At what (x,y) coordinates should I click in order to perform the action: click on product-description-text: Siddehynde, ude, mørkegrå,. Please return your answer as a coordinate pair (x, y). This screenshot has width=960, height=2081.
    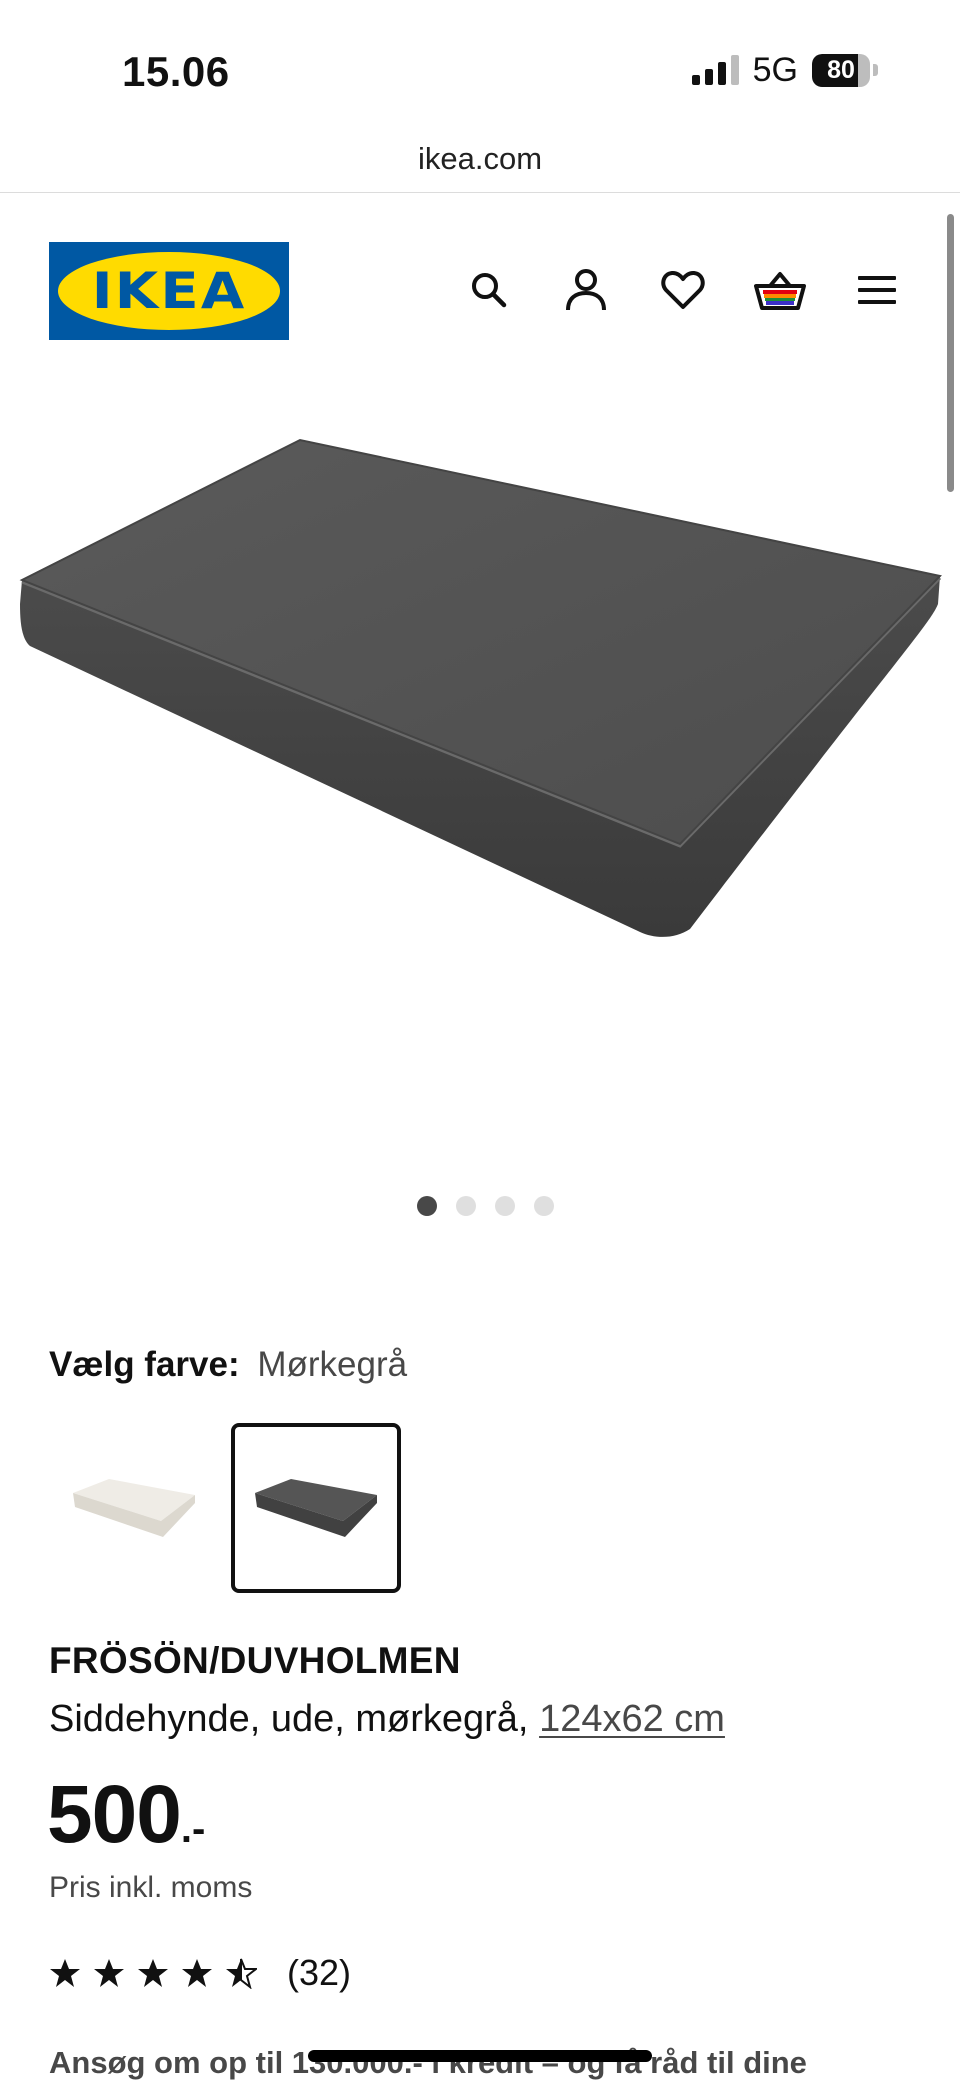
    Looking at the image, I should click on (294, 1719).